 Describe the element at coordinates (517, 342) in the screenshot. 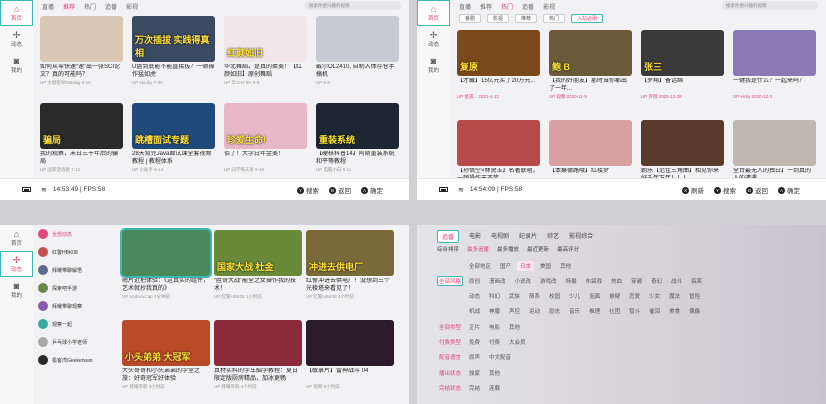

I see `filter-value: 大会员` at that location.